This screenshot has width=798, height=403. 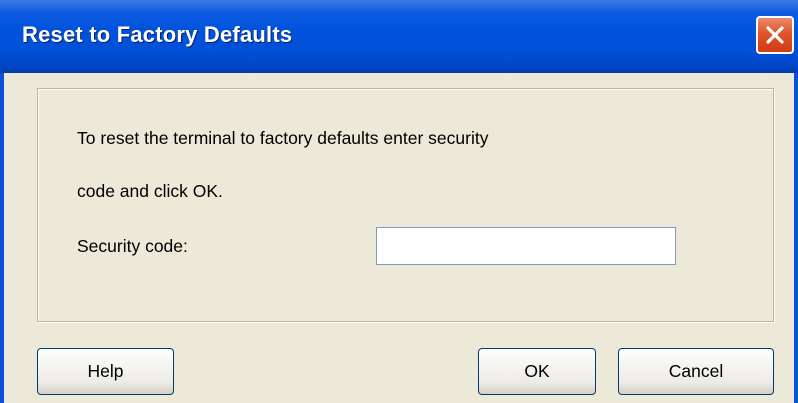 I want to click on close-icon, so click(x=775, y=35).